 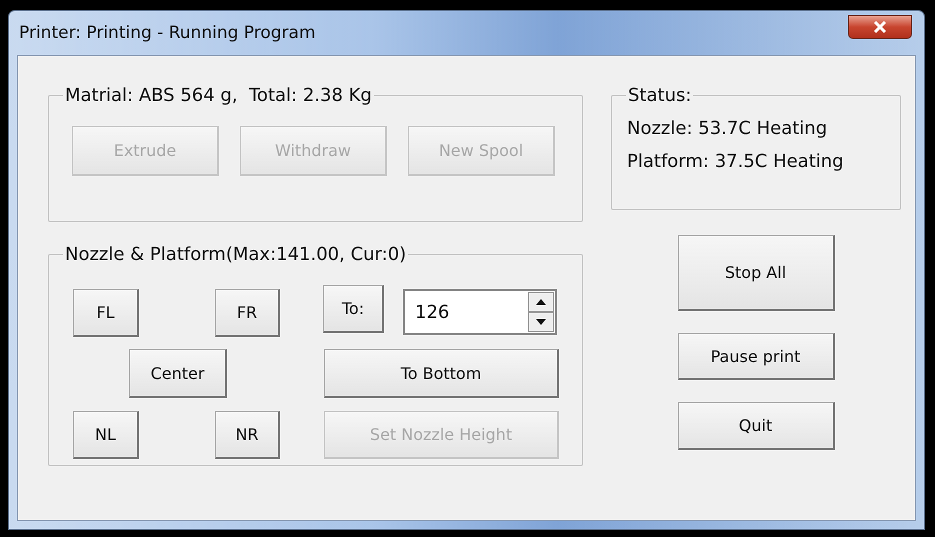 I want to click on move-button: NL, so click(x=106, y=435).